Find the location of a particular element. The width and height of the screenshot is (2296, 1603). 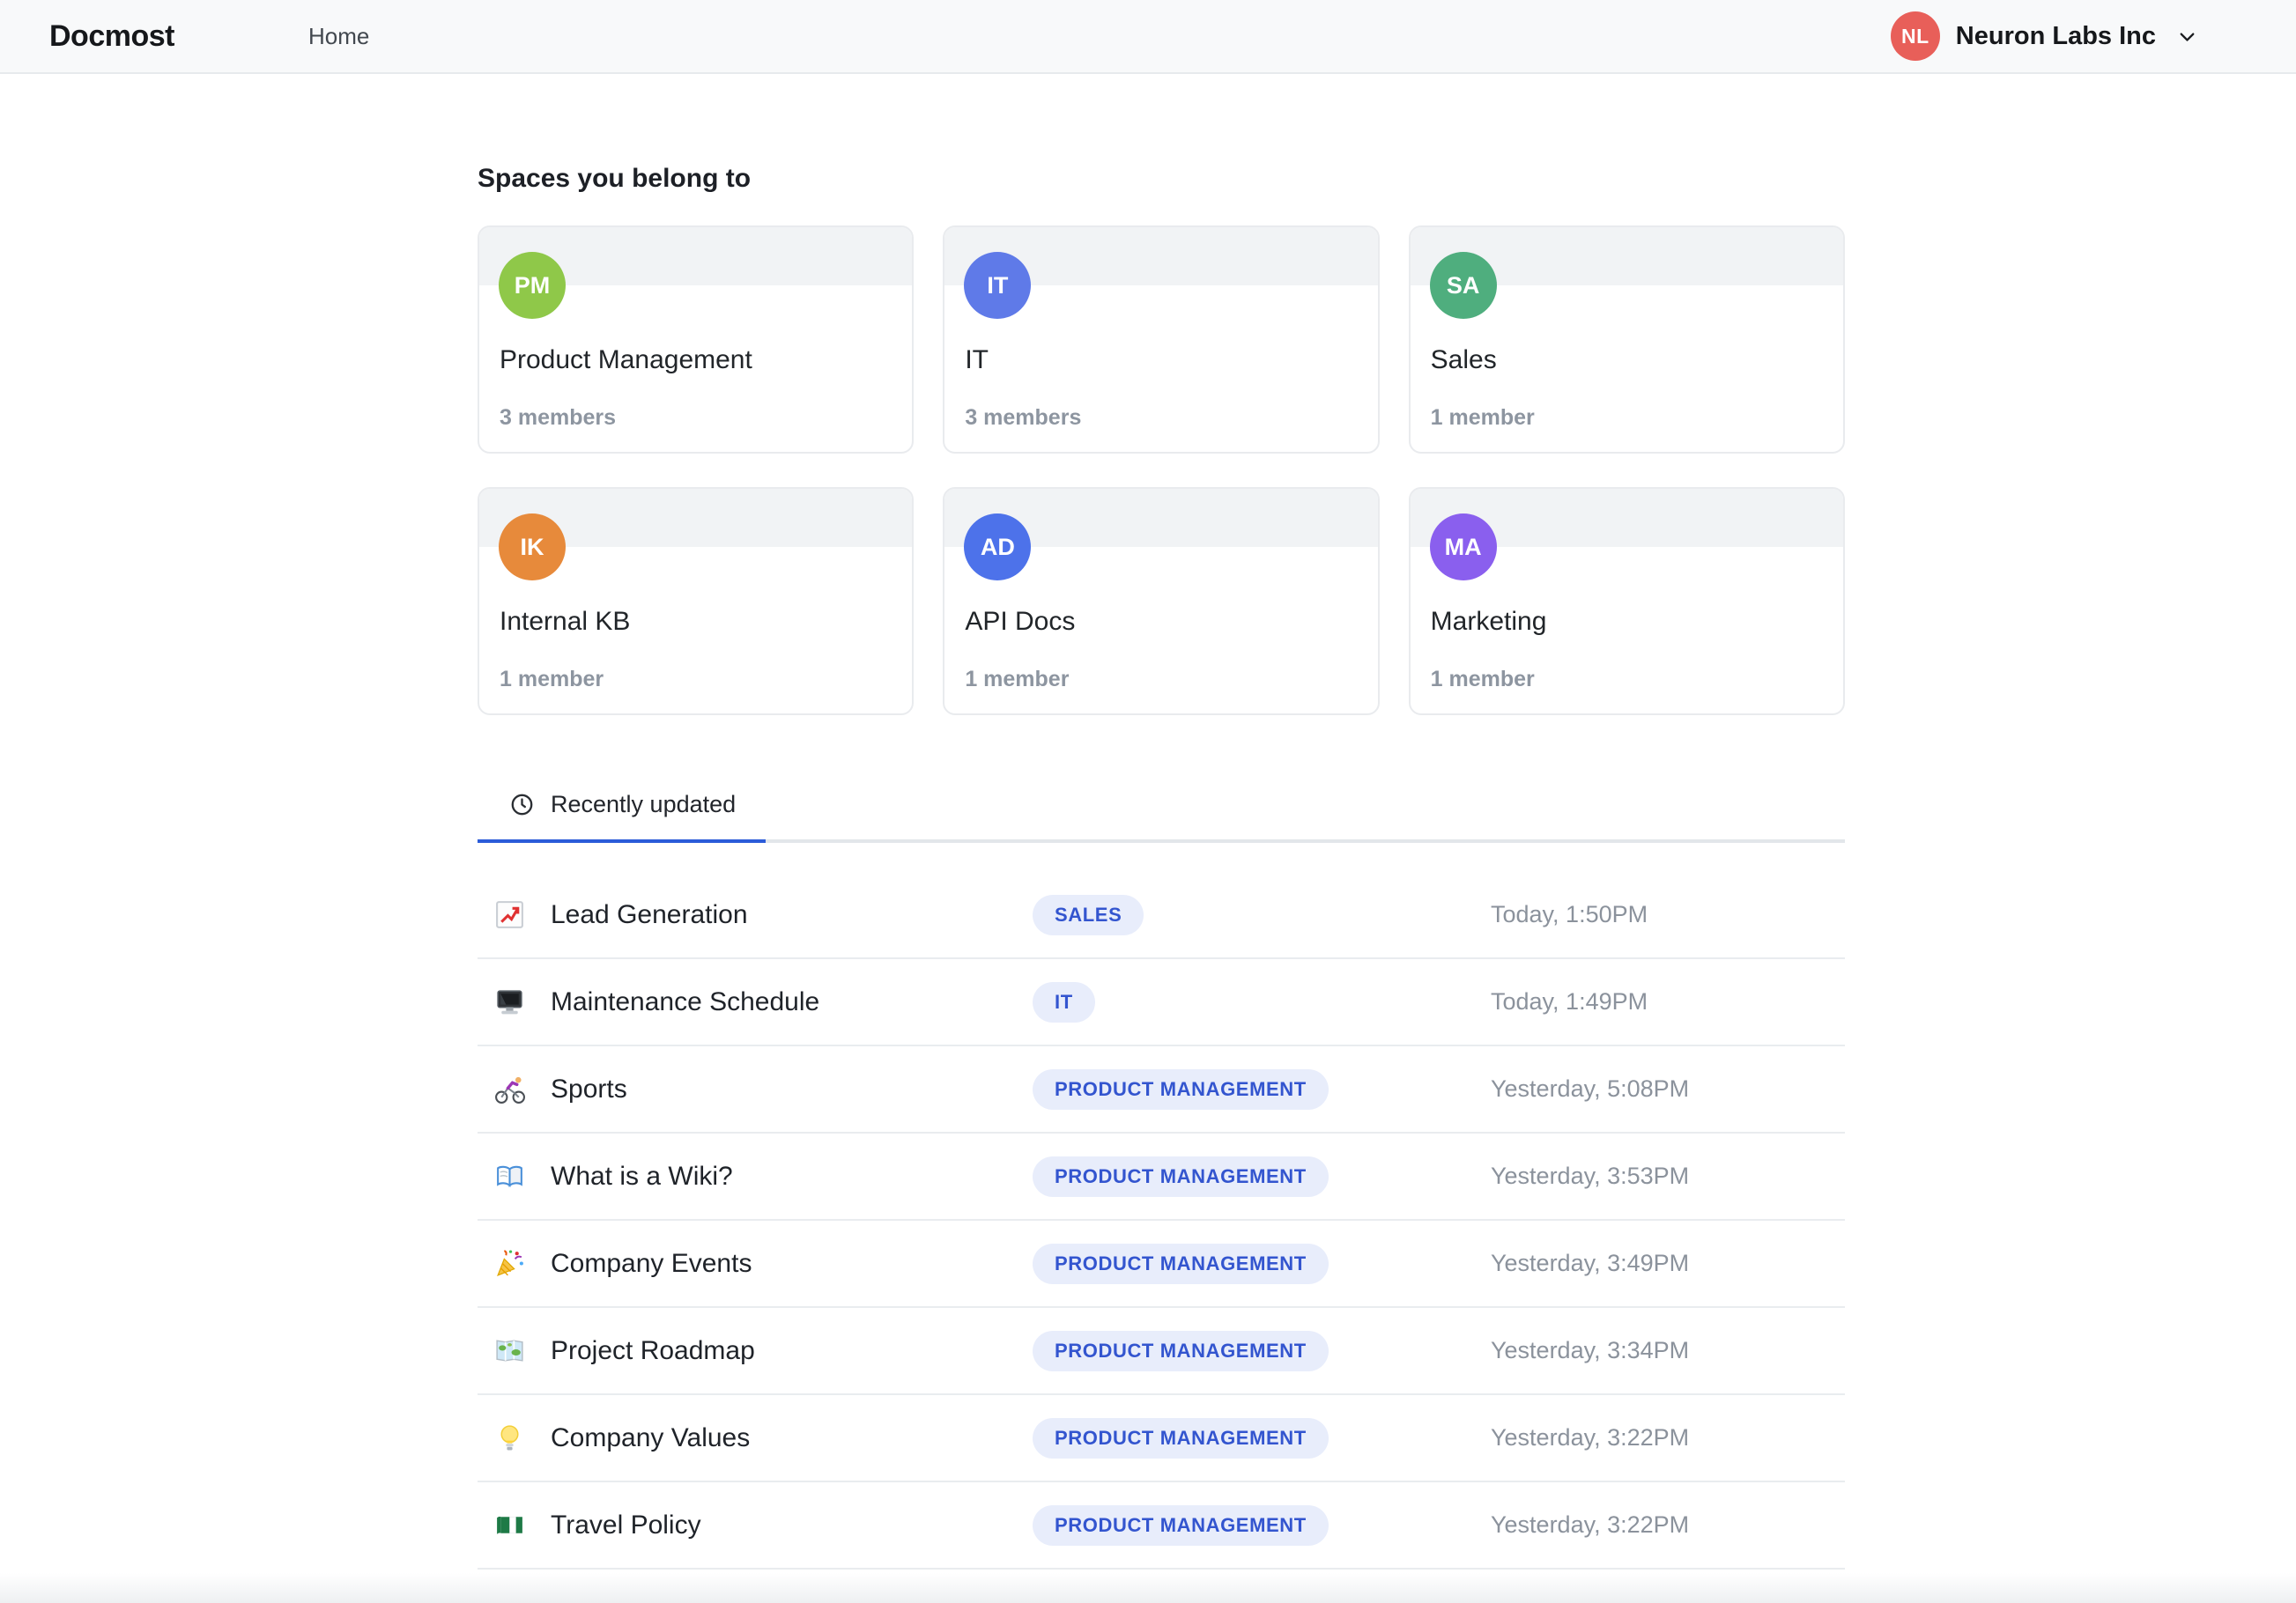

nigeria-flag-icon is located at coordinates (522, 1525).